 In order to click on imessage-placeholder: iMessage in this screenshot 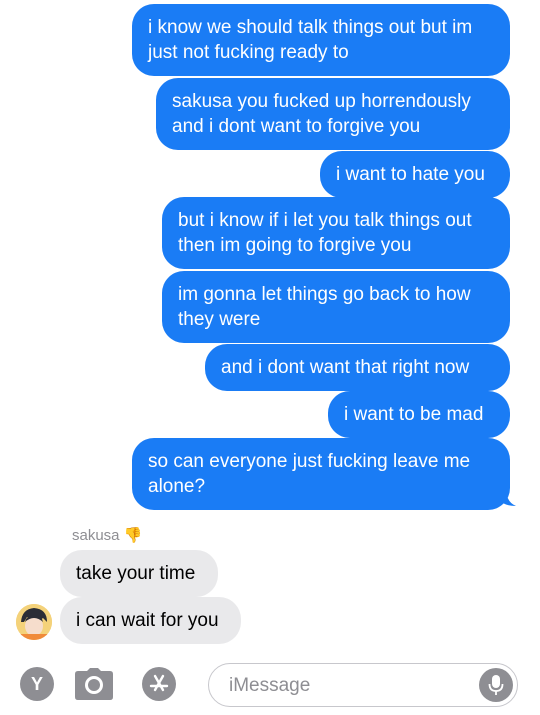, I will do `click(270, 685)`.